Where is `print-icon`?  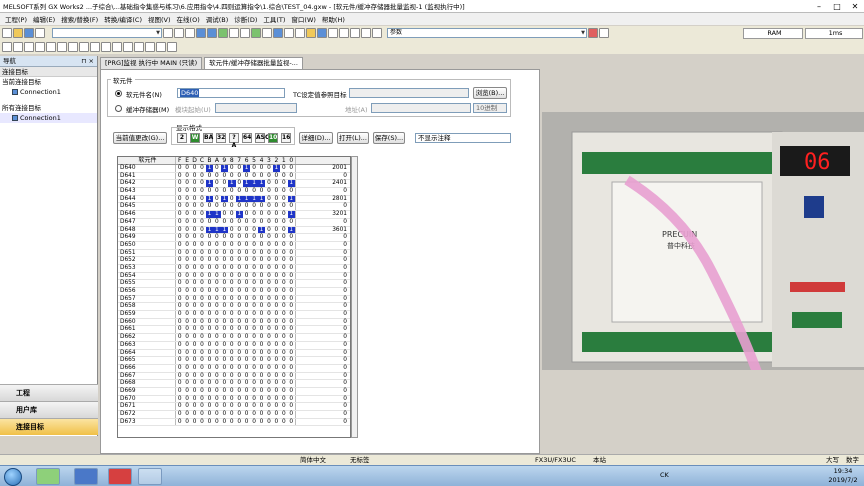
print-icon is located at coordinates (40, 33).